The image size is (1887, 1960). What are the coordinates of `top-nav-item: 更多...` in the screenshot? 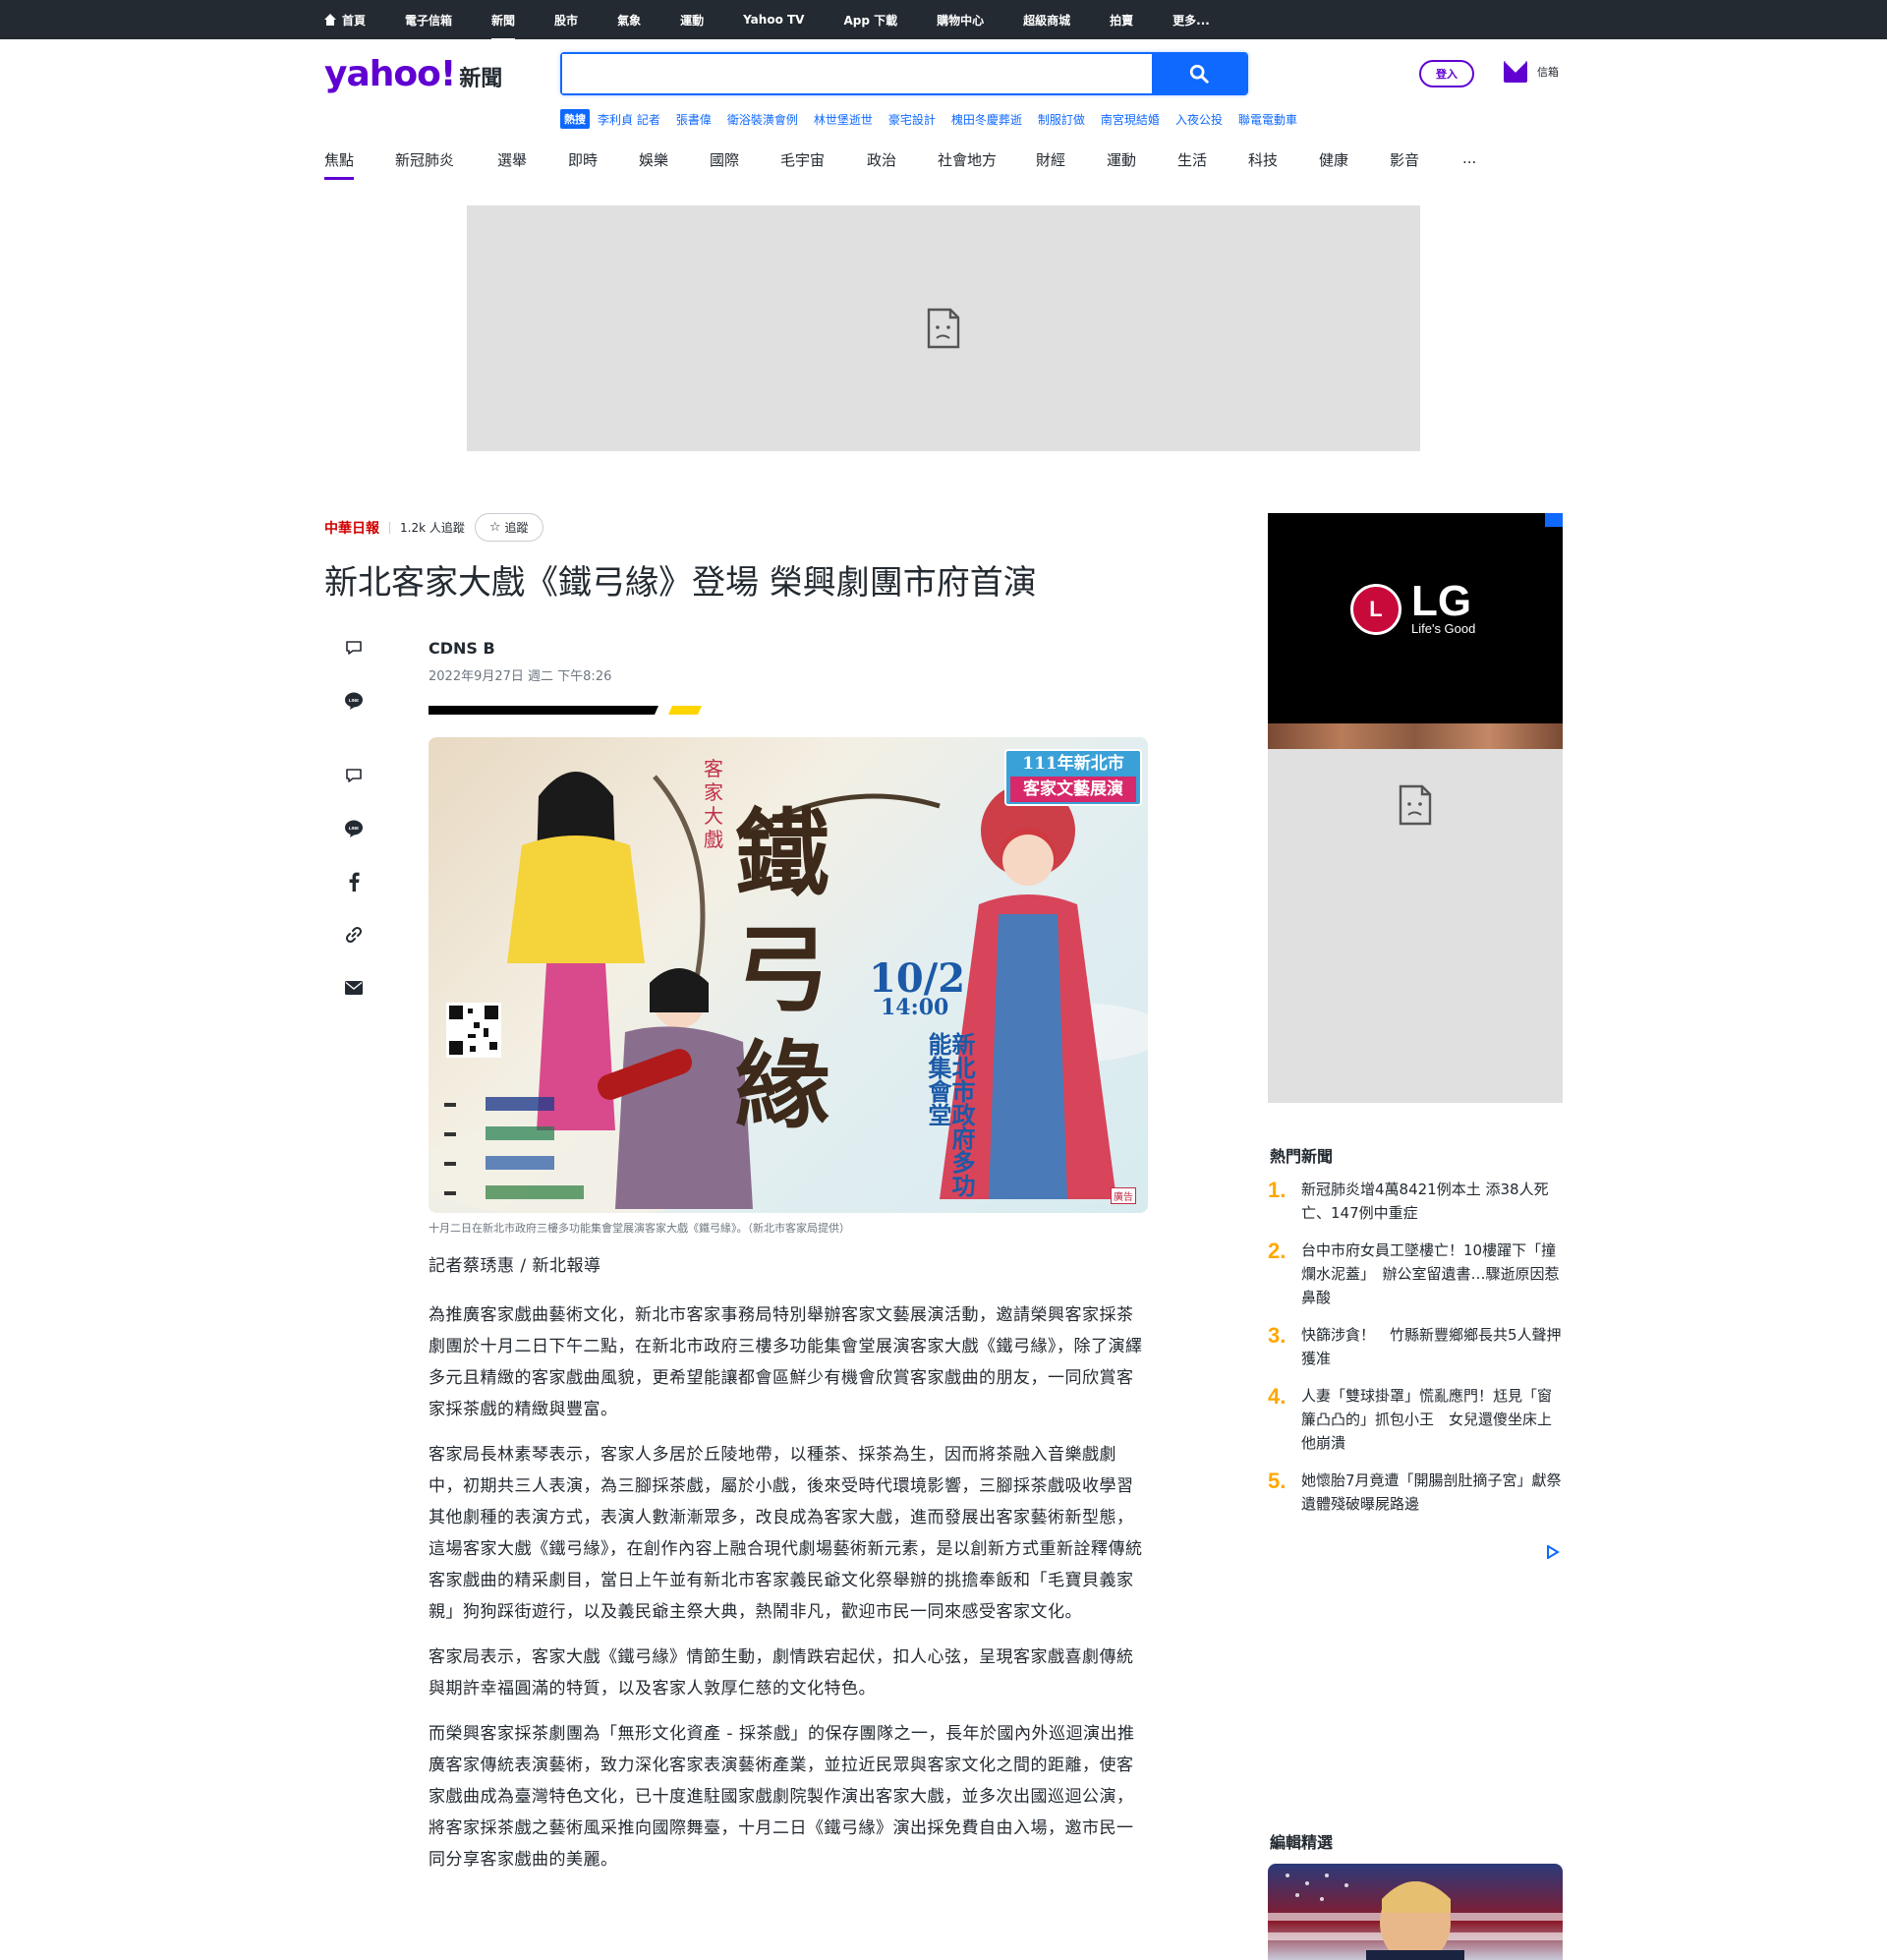 It's located at (1191, 21).